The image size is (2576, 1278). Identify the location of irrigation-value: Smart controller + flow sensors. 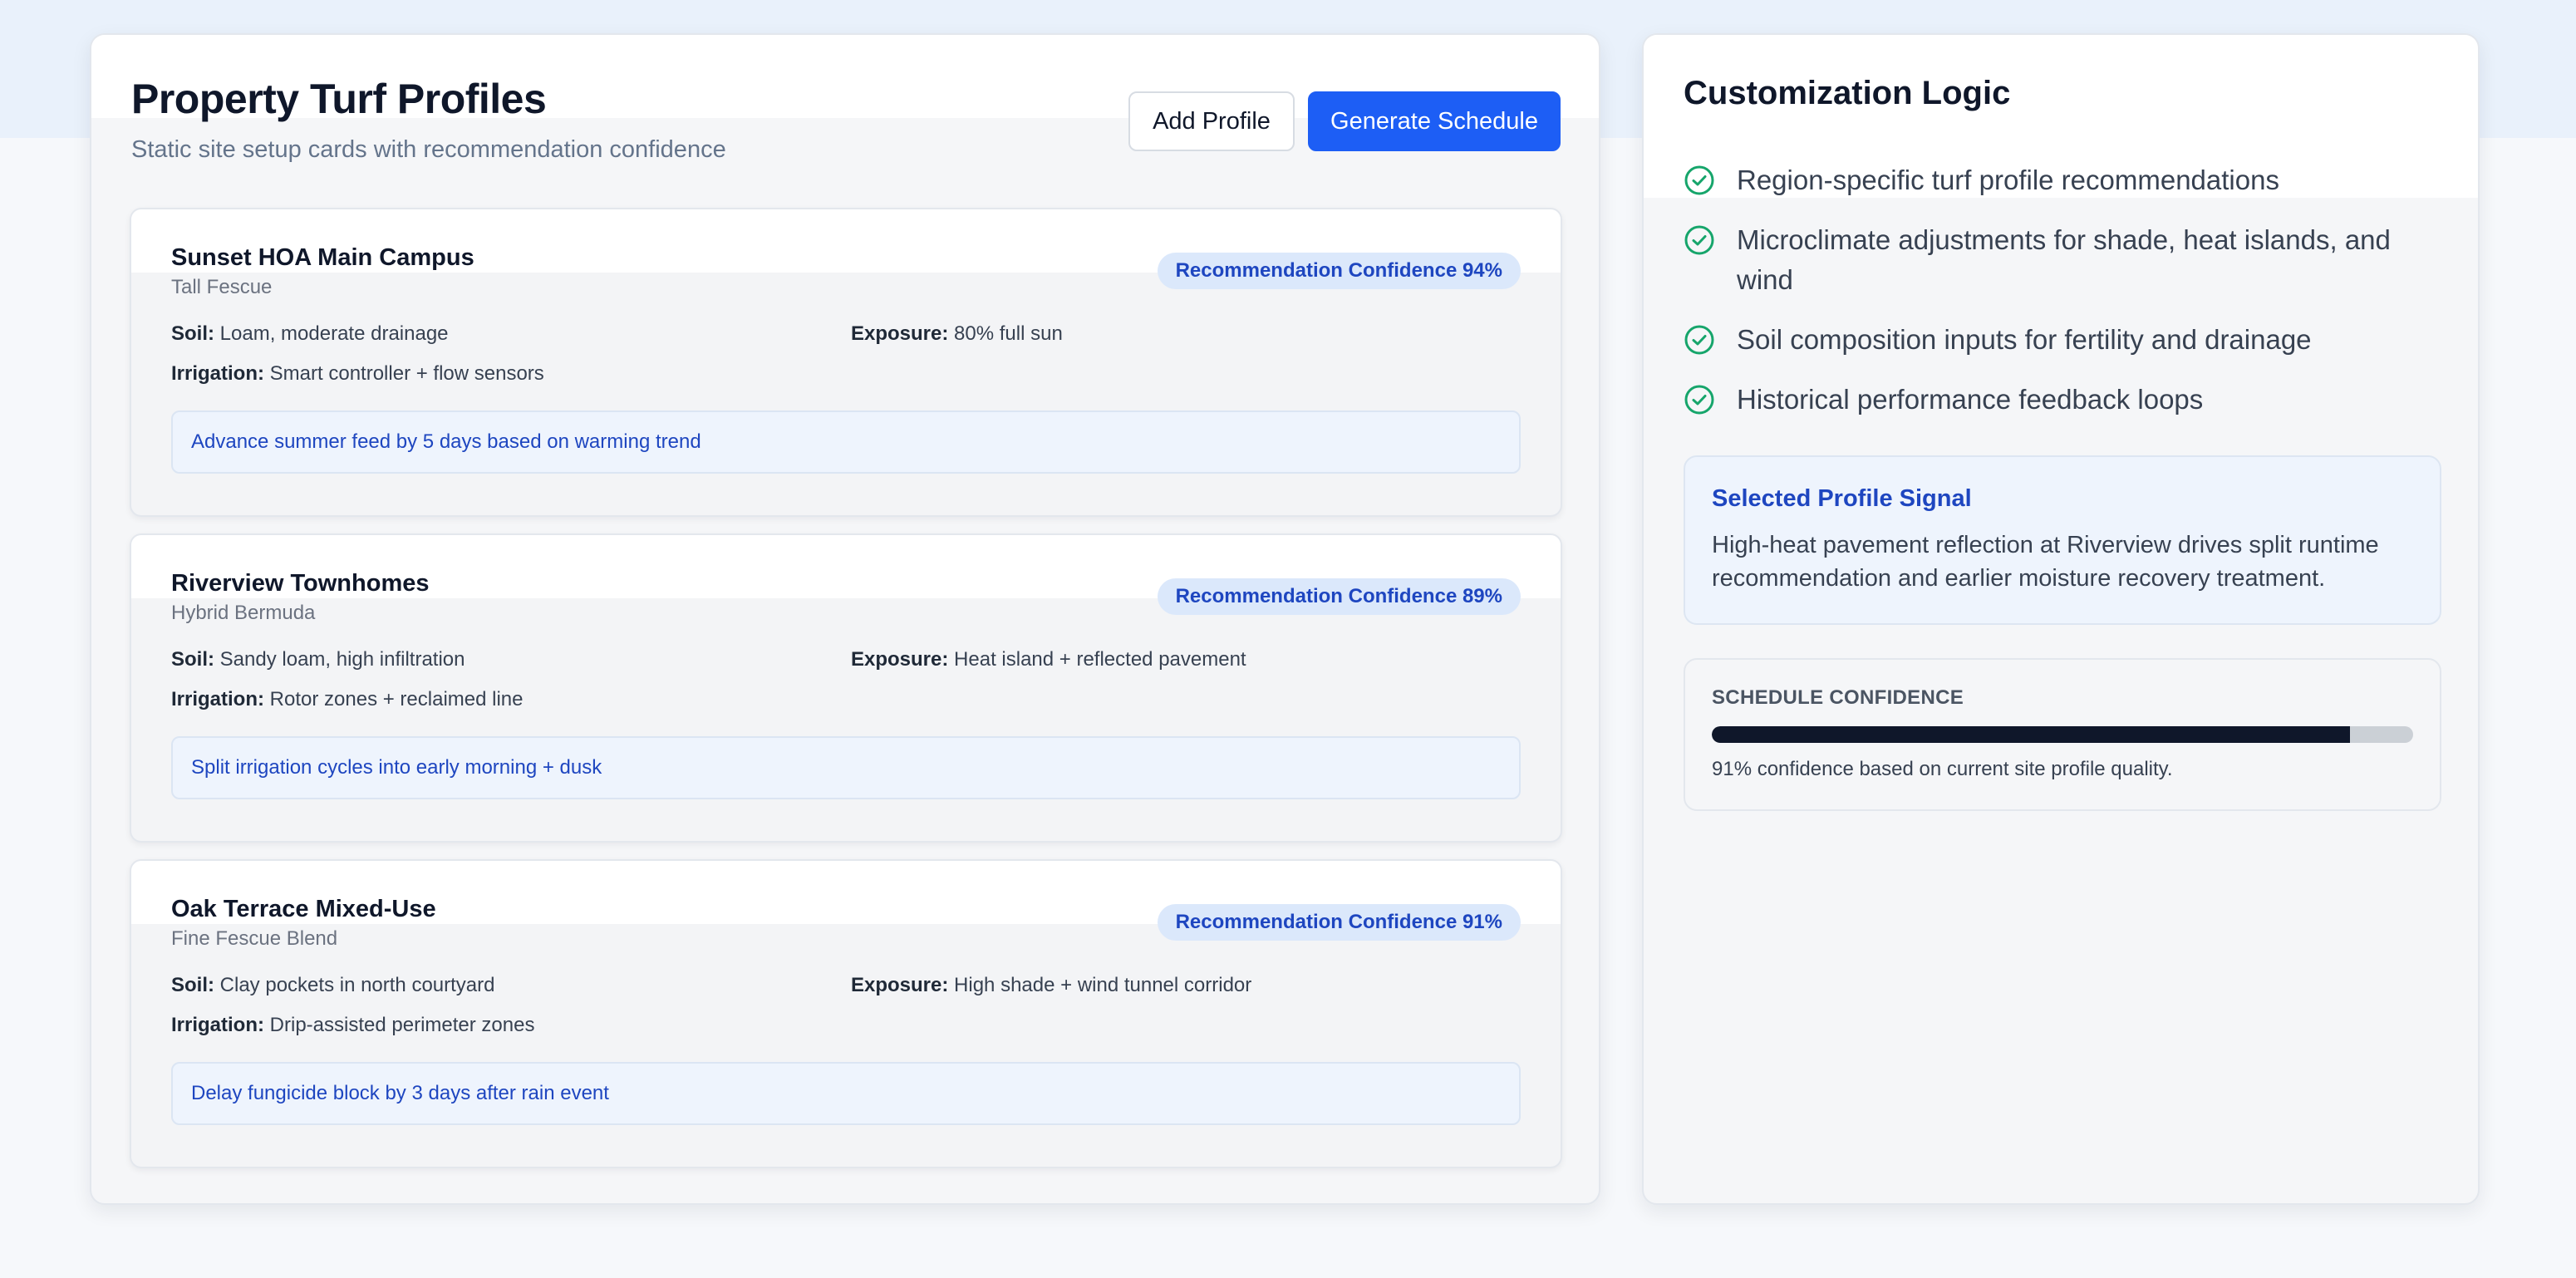
(406, 373).